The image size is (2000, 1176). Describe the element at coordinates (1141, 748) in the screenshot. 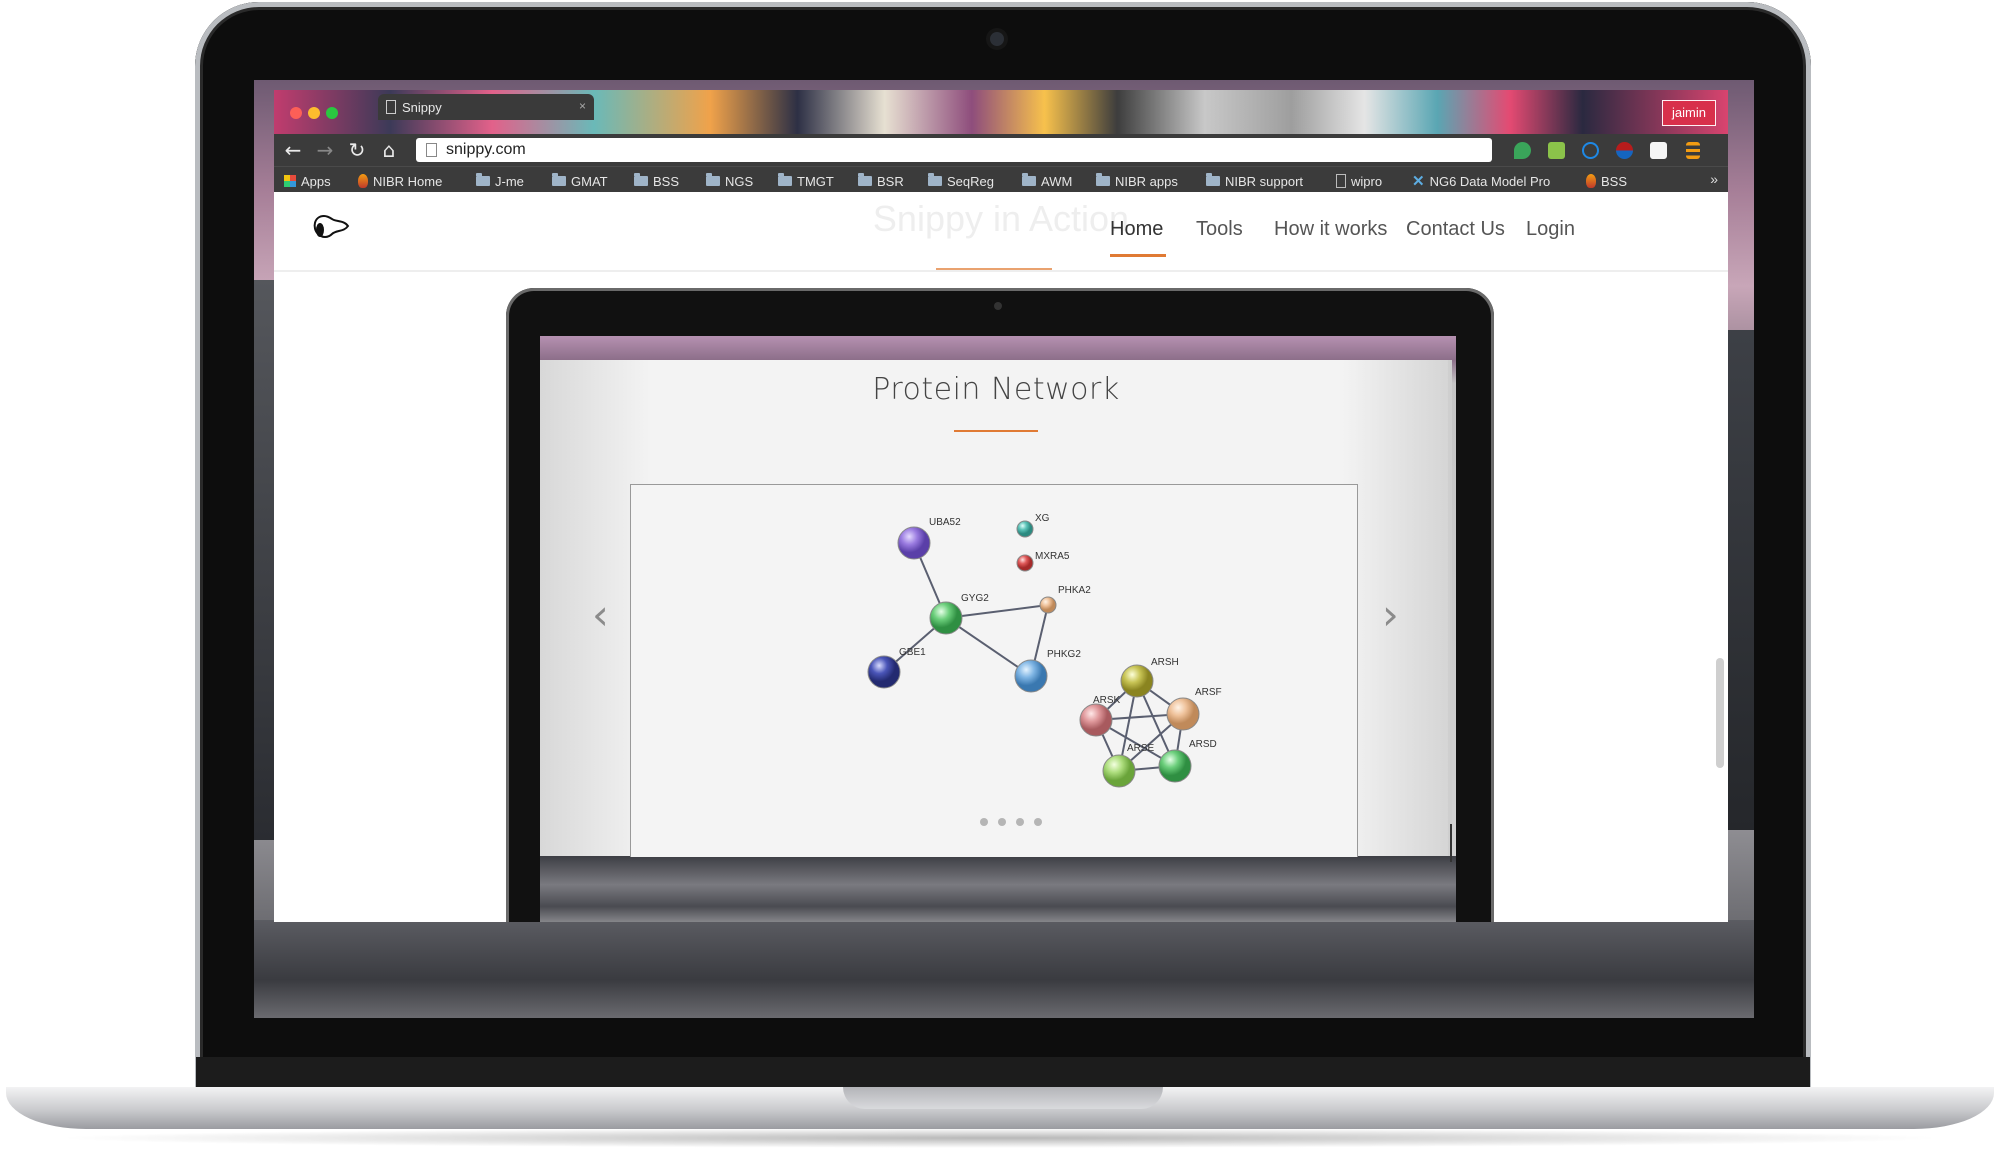

I see `label-arse: ARSE` at that location.